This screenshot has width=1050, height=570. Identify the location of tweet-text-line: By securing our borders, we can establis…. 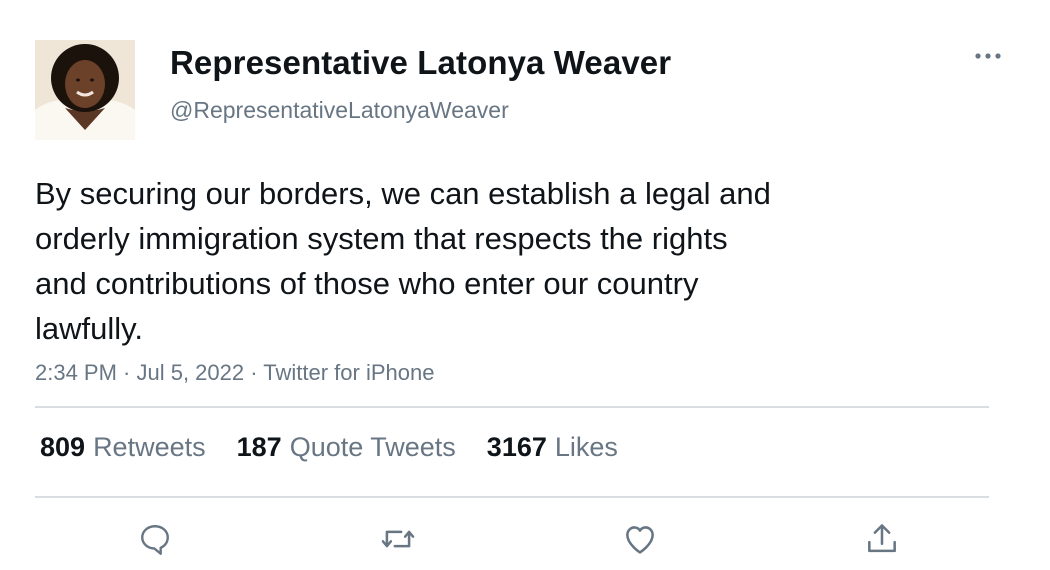
(403, 193).